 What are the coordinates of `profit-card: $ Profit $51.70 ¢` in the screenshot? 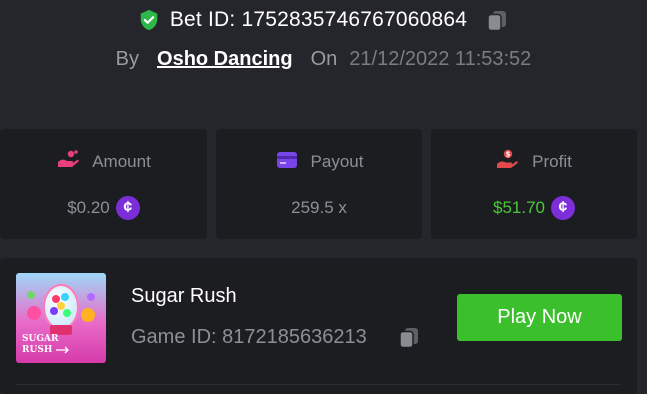 It's located at (534, 184).